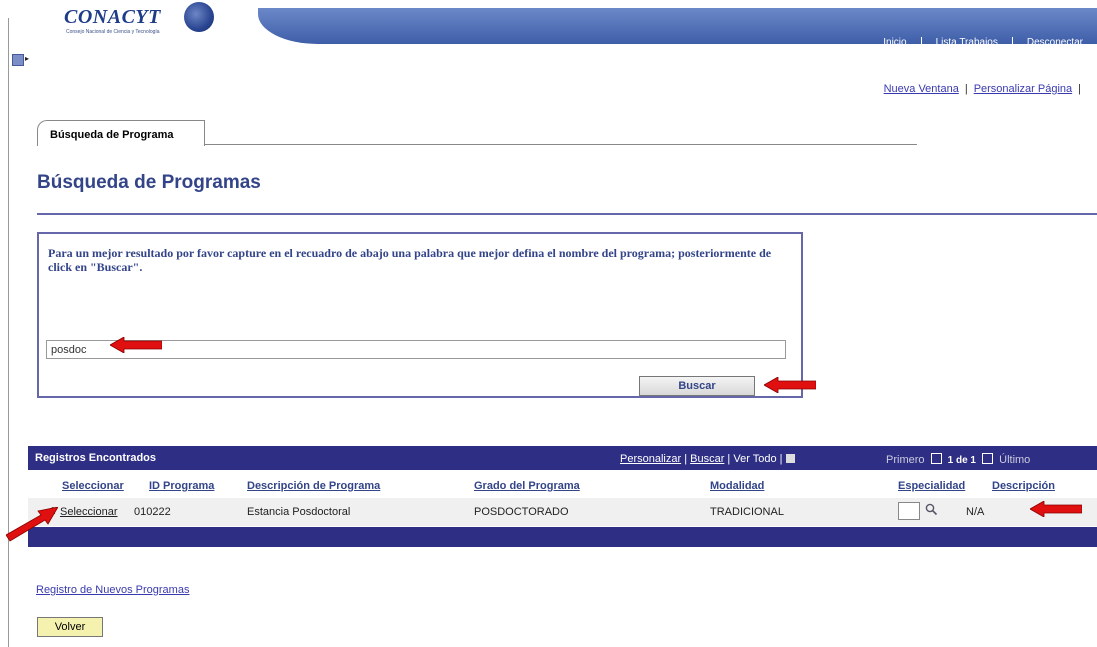 Image resolution: width=1097 pixels, height=647 pixels. What do you see at coordinates (931, 486) in the screenshot?
I see `col-especialidad: Especialidad` at bounding box center [931, 486].